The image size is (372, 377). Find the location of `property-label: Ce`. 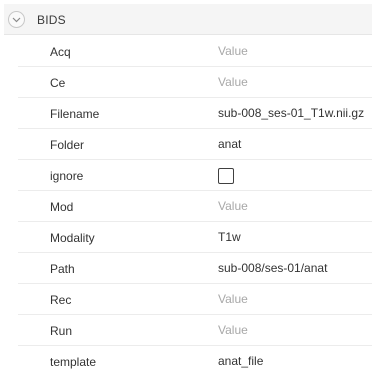

property-label: Ce is located at coordinates (58, 83).